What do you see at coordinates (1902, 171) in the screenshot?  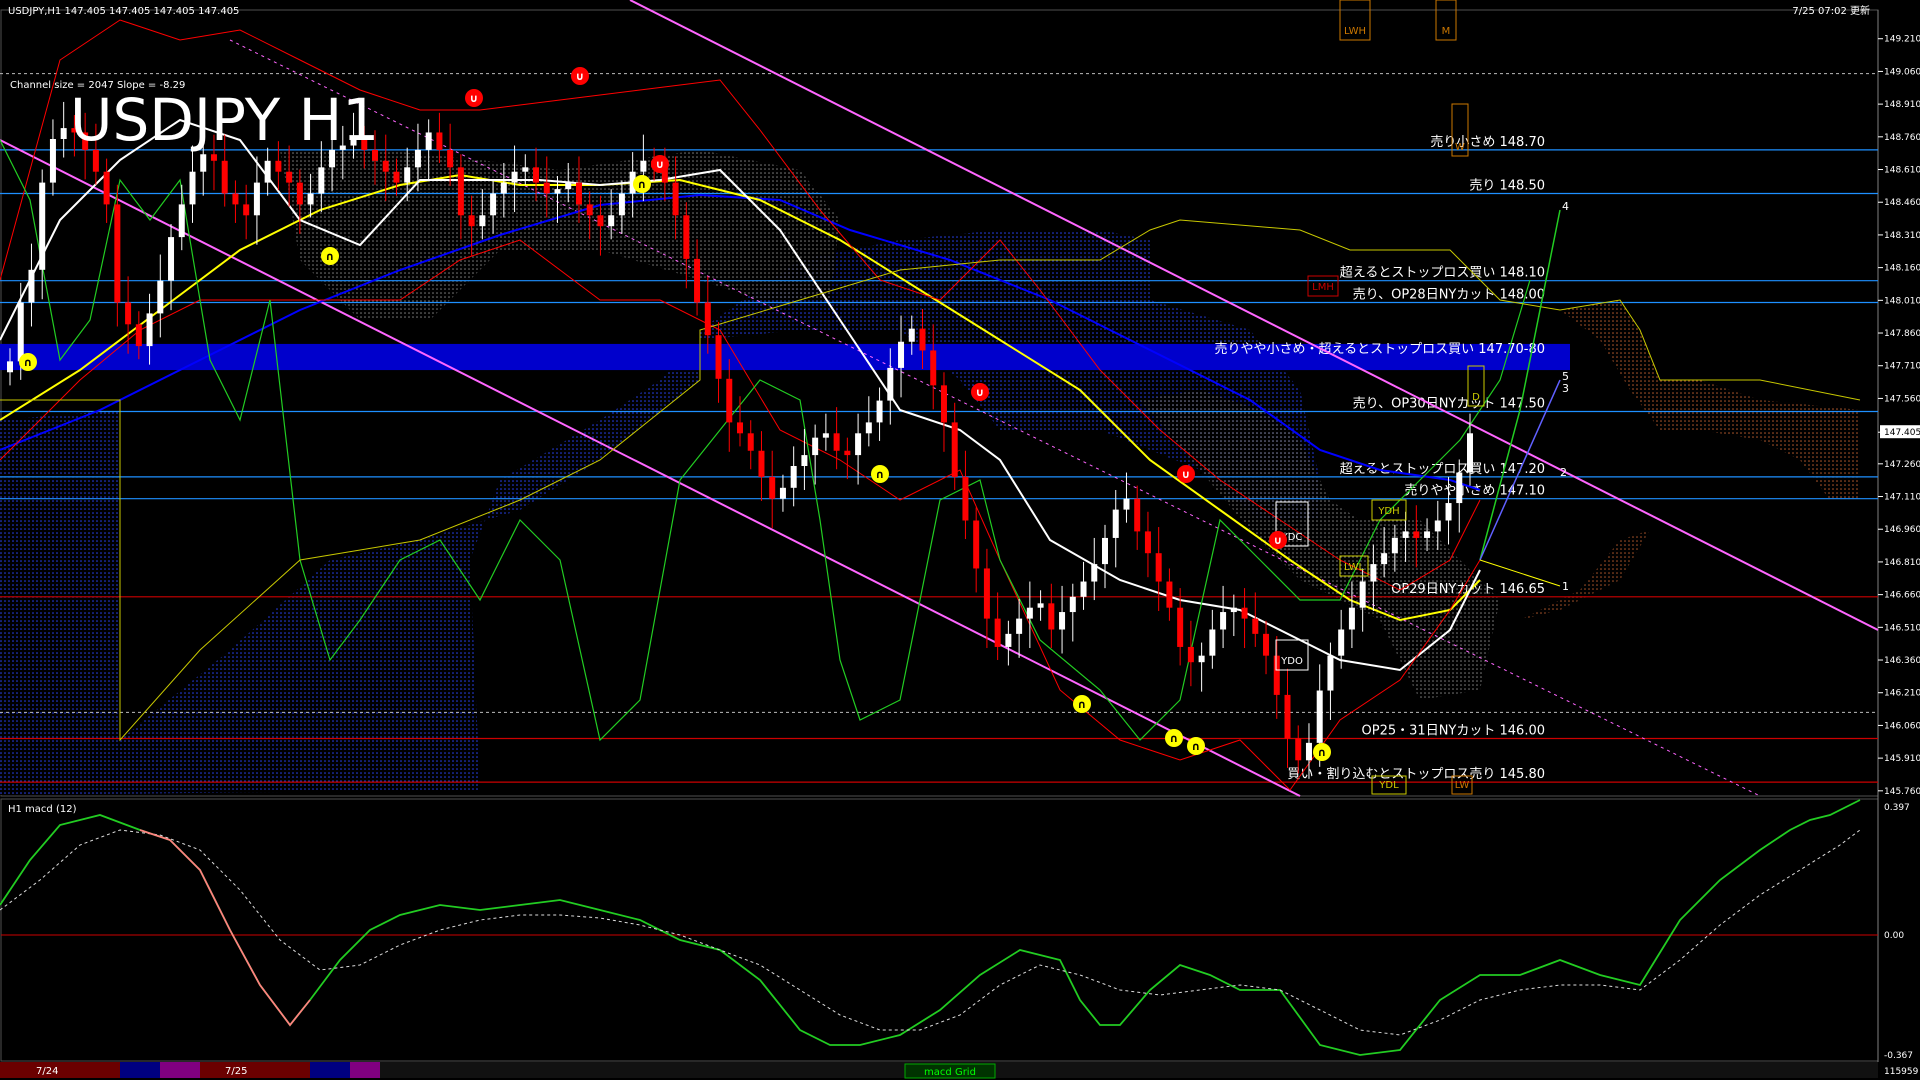 I see `price-tick-label: 148.610` at bounding box center [1902, 171].